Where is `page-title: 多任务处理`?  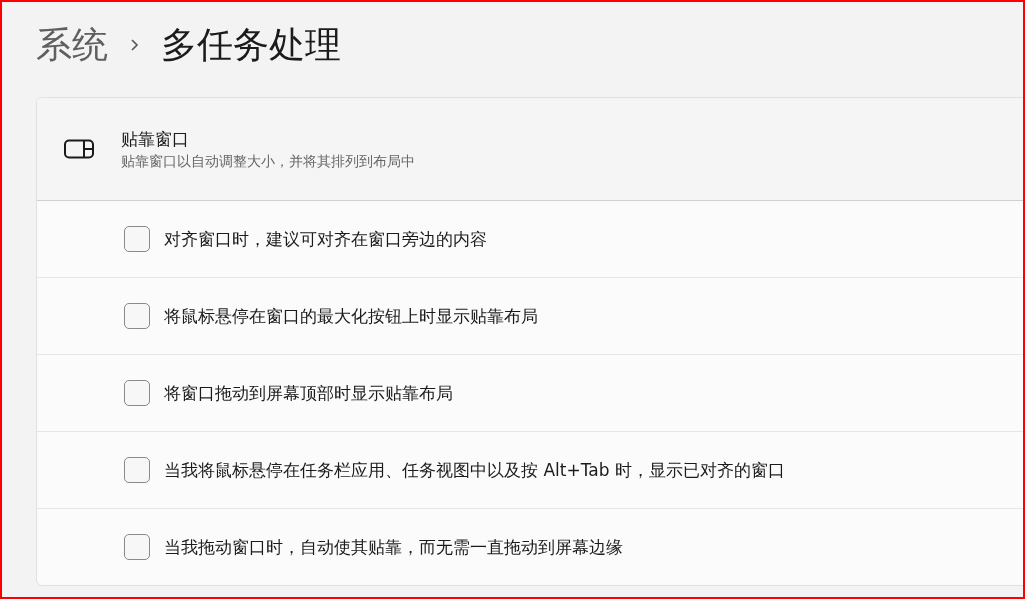
page-title: 多任务处理 is located at coordinates (251, 44).